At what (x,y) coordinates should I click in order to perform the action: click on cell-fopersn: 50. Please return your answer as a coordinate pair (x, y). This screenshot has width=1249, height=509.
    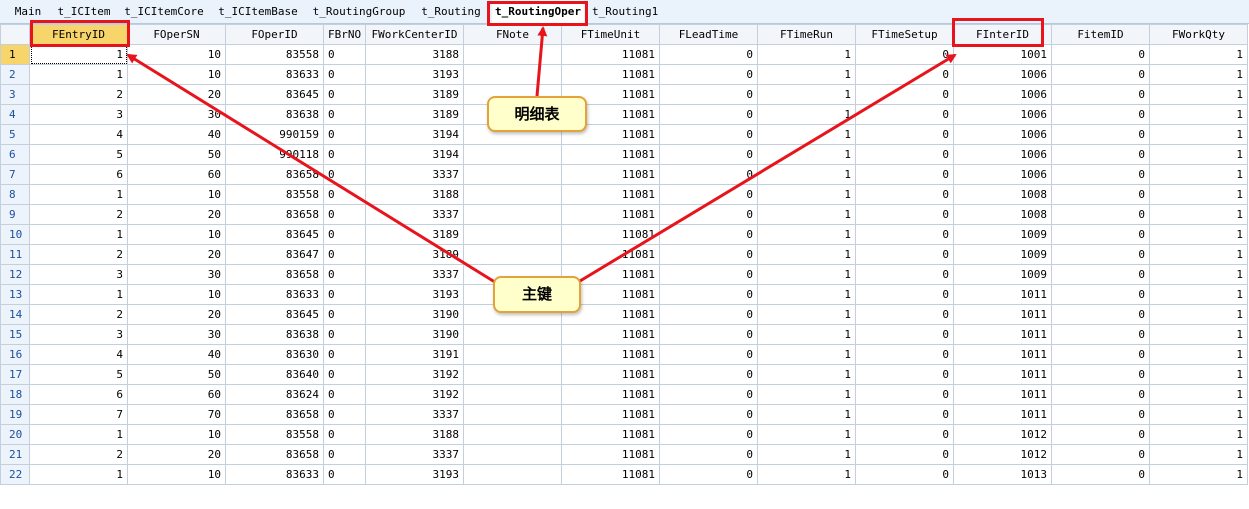
    Looking at the image, I should click on (176, 154).